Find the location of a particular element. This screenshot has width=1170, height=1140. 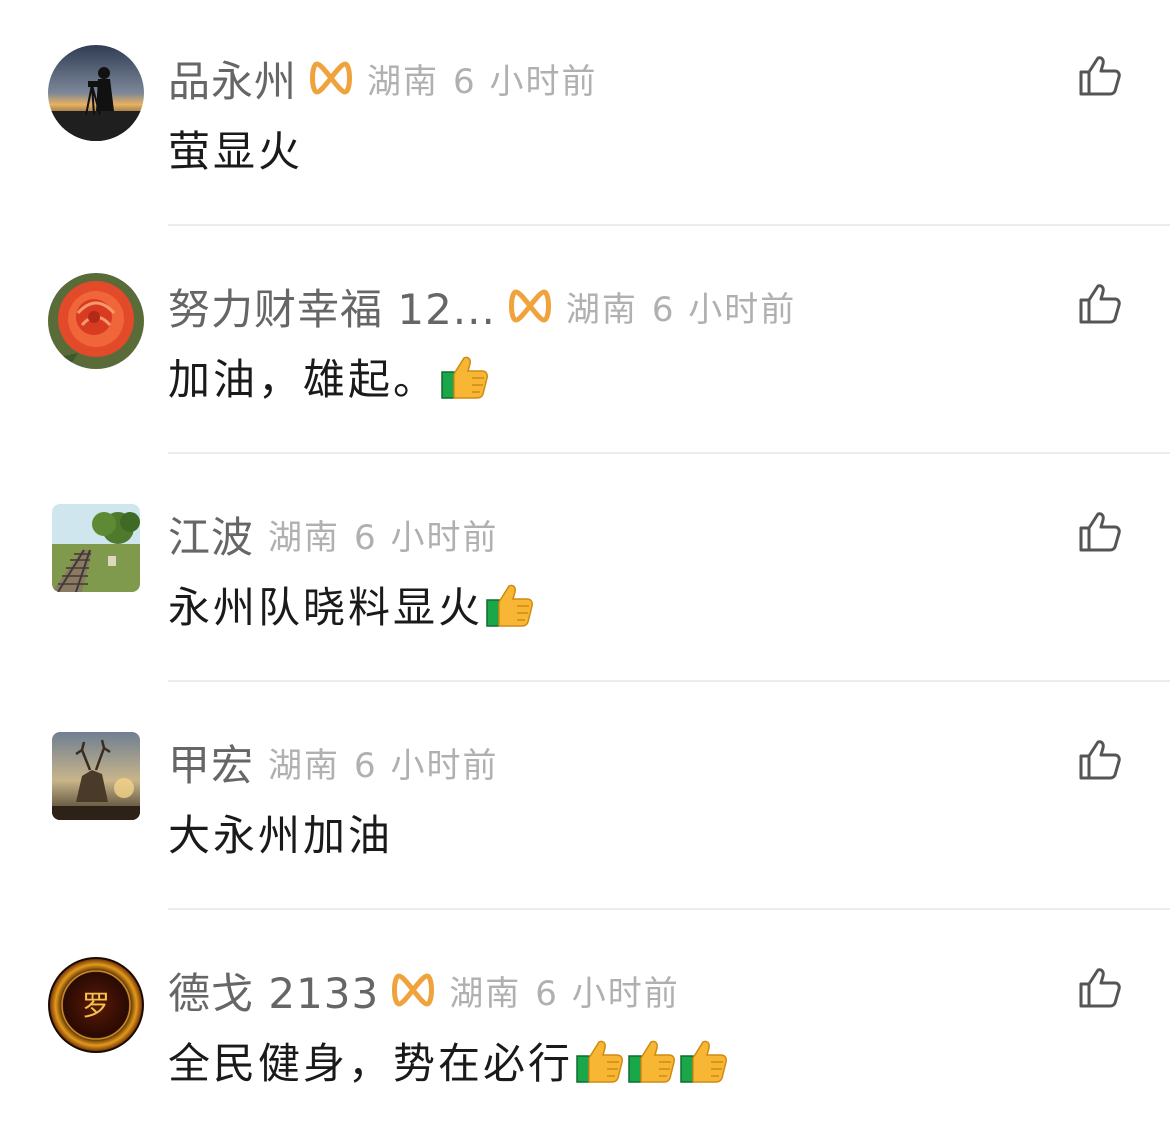

comment-meta: 努力财幸福 12... 湖南 6 小时前 is located at coordinates (482, 306).